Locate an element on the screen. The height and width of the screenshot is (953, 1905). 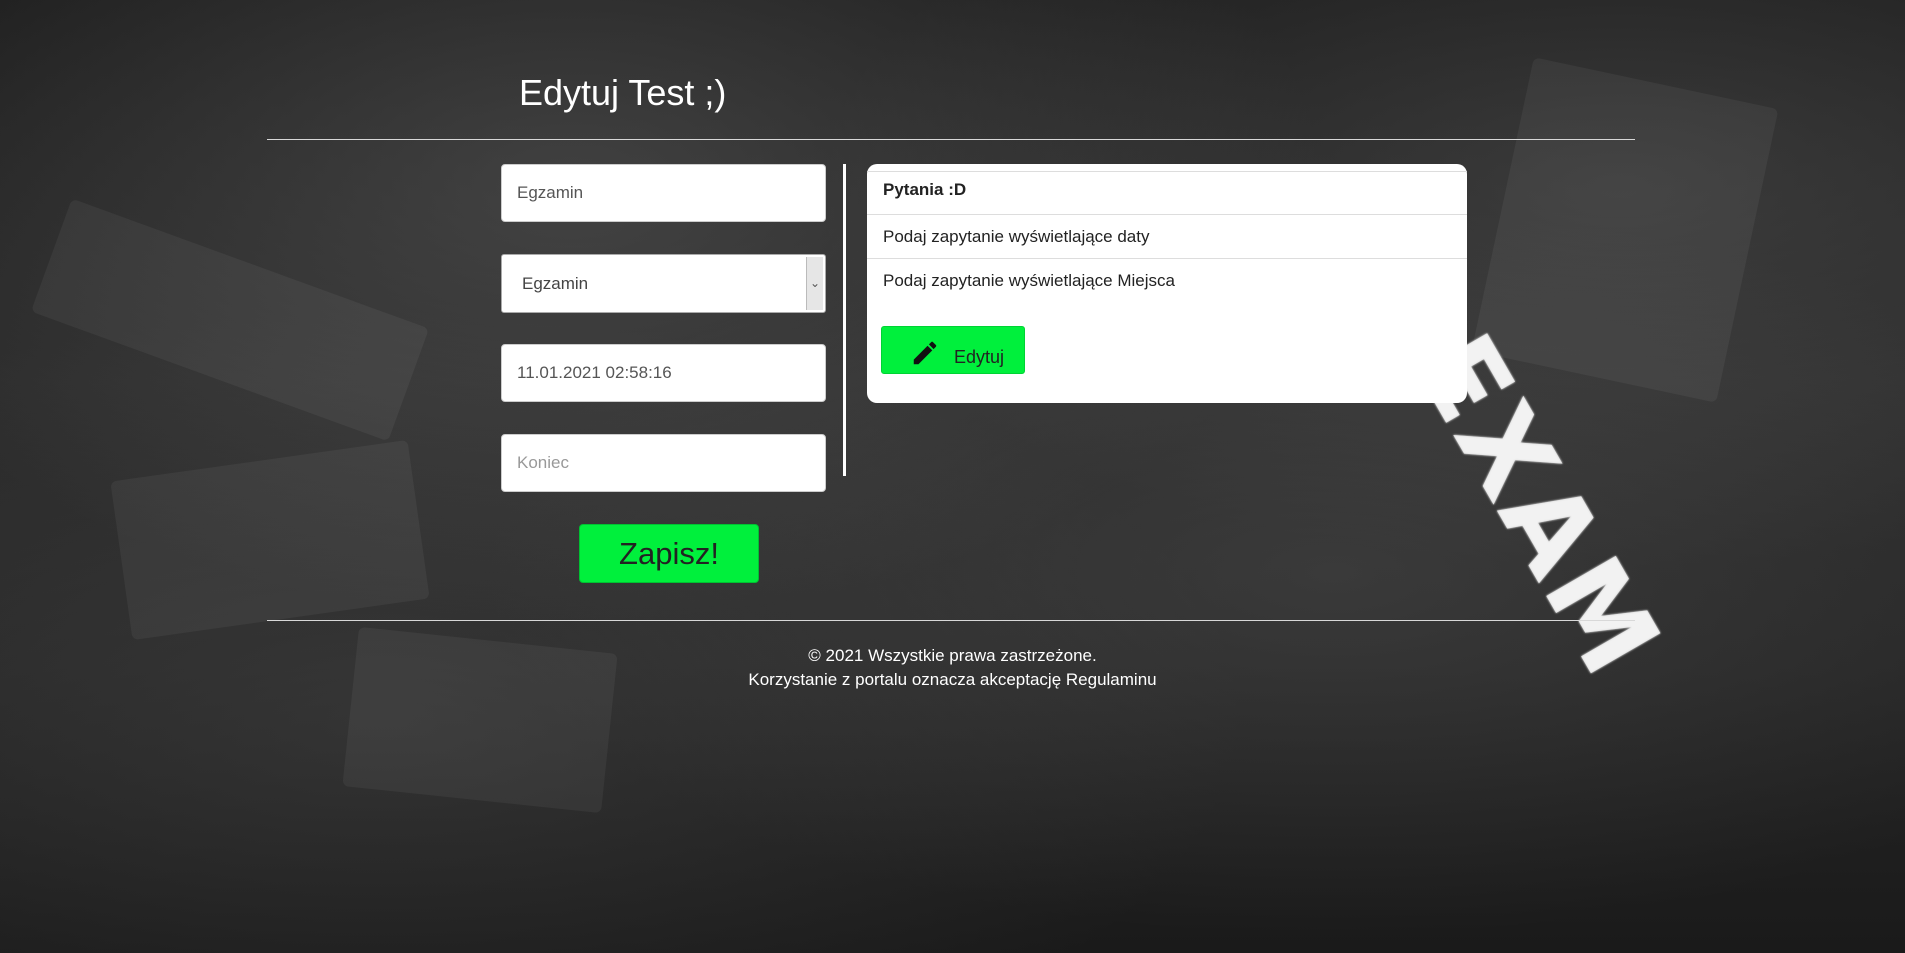
chevron-down-icon: ⌄ is located at coordinates (814, 283).